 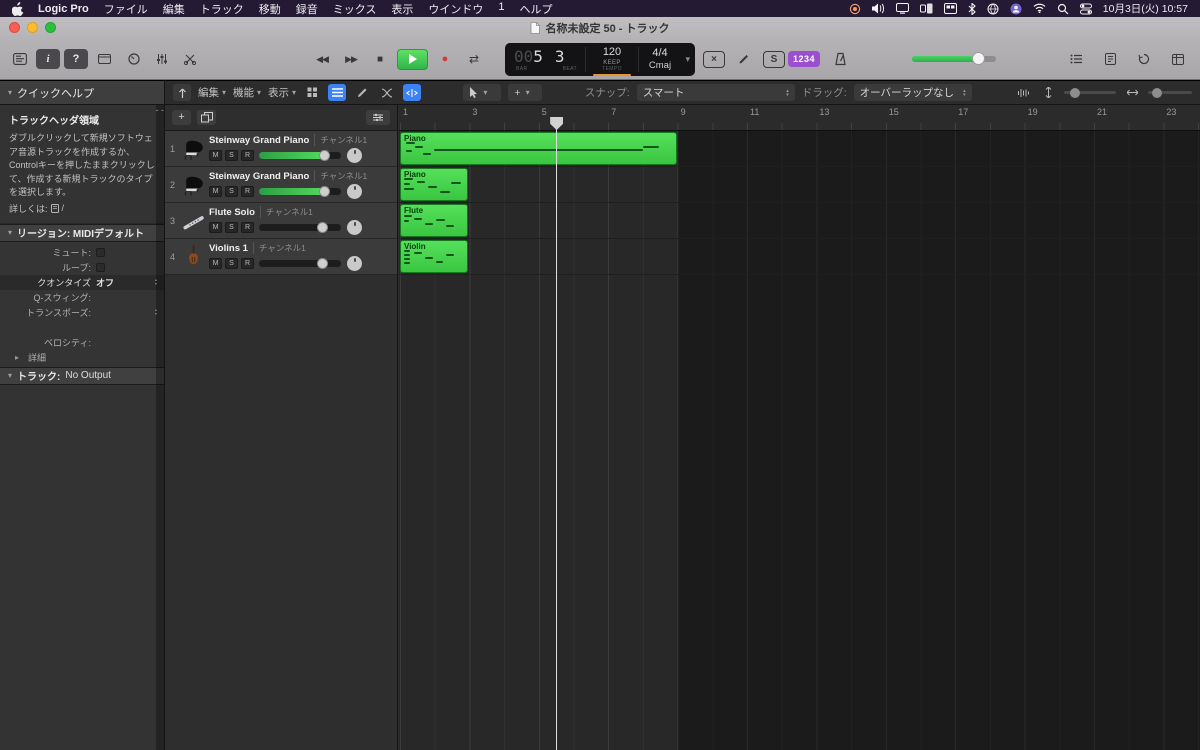 What do you see at coordinates (282, 92) in the screenshot?
I see `view-menu: 表示 ▾` at bounding box center [282, 92].